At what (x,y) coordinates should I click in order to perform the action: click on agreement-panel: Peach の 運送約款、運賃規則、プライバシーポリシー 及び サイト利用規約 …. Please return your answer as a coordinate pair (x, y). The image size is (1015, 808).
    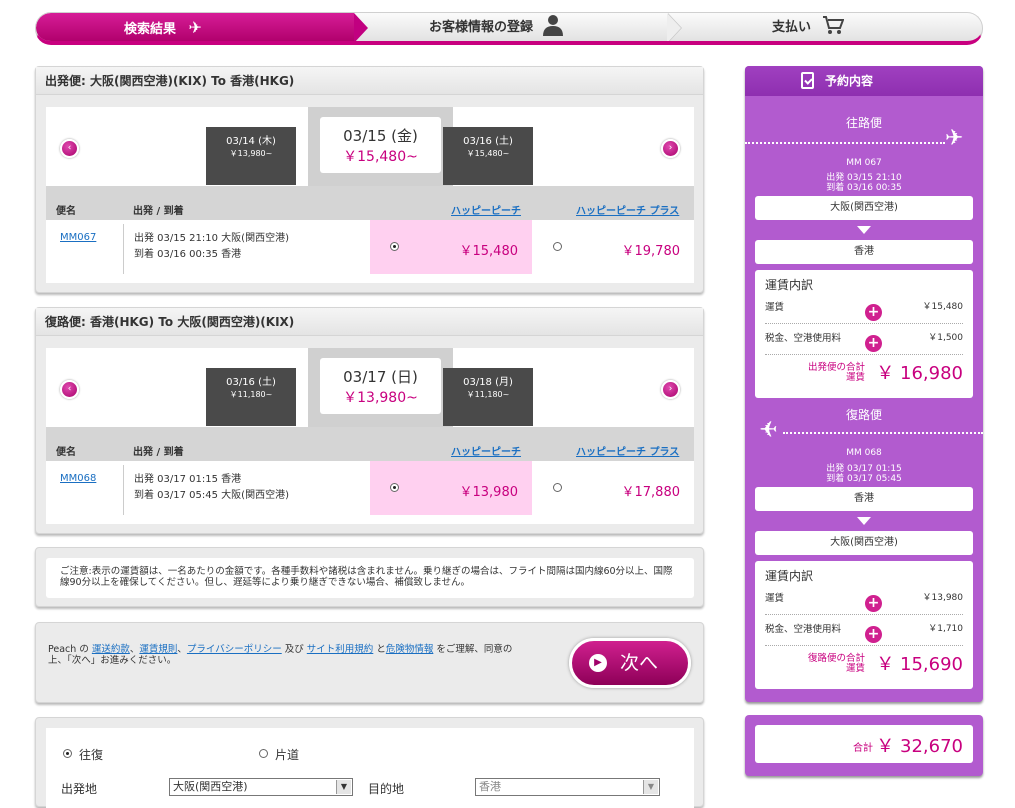
    Looking at the image, I should click on (369, 662).